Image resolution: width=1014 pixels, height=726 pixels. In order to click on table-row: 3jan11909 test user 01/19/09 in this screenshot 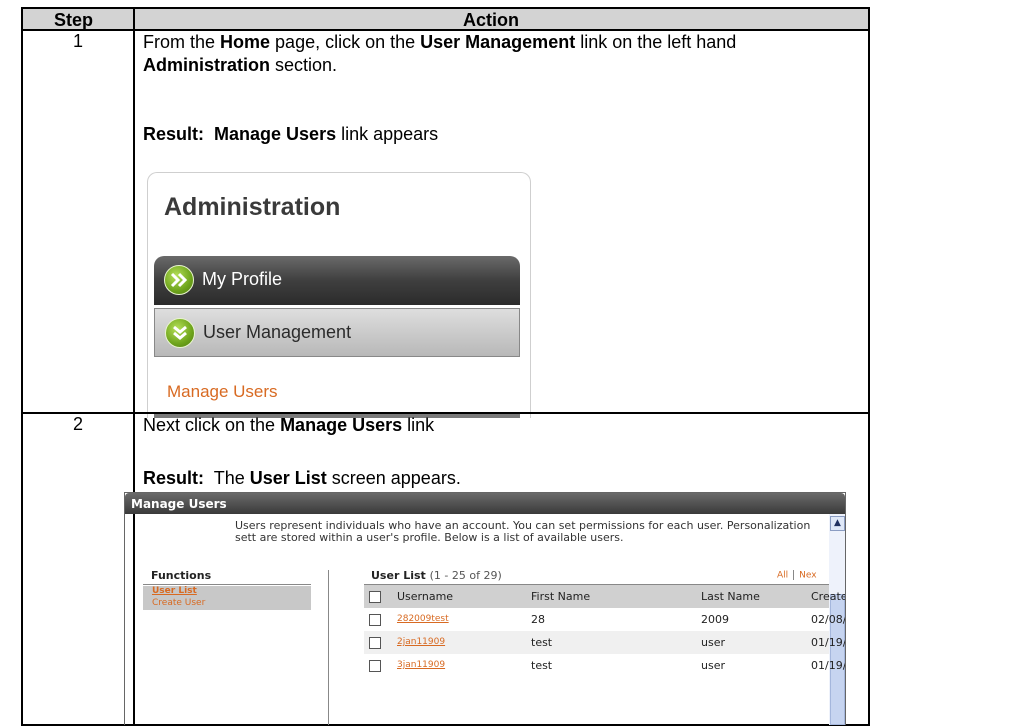, I will do `click(604, 665)`.